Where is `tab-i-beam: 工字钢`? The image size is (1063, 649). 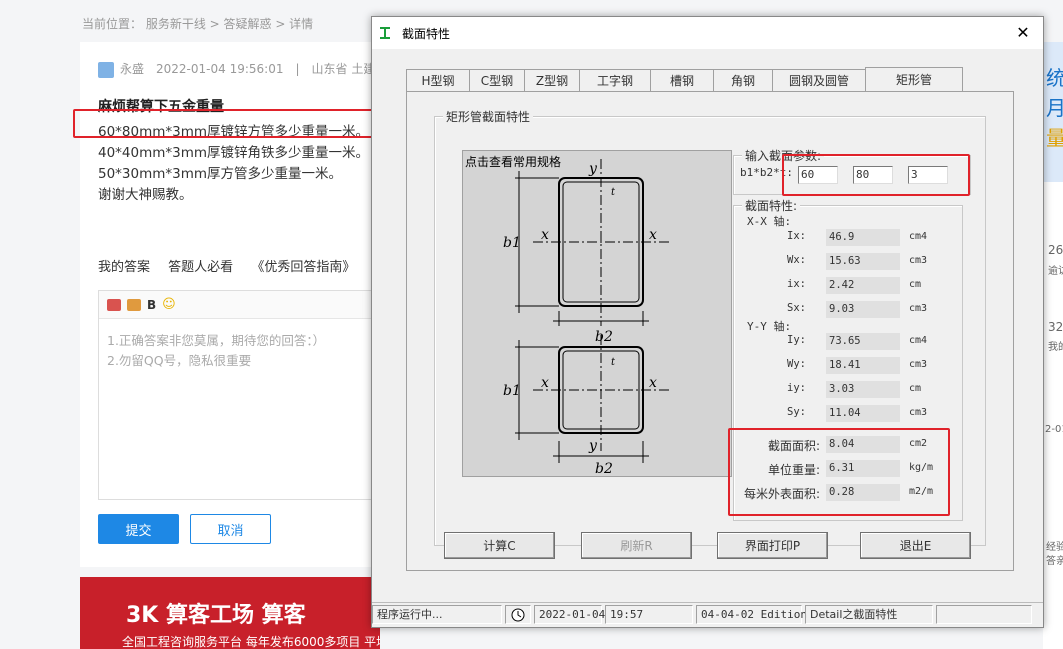 tab-i-beam: 工字钢 is located at coordinates (615, 80).